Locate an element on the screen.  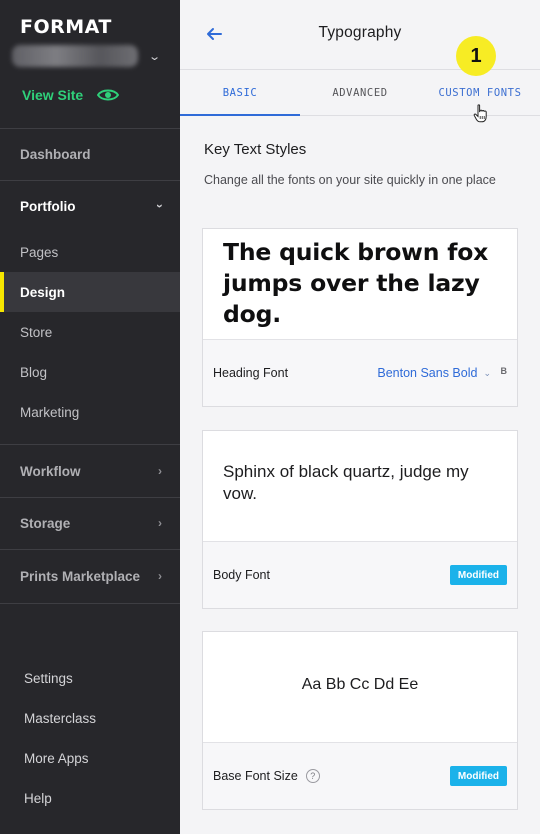
heading-font-select: Benton Sans Bold ⌄ is located at coordinates (434, 373).